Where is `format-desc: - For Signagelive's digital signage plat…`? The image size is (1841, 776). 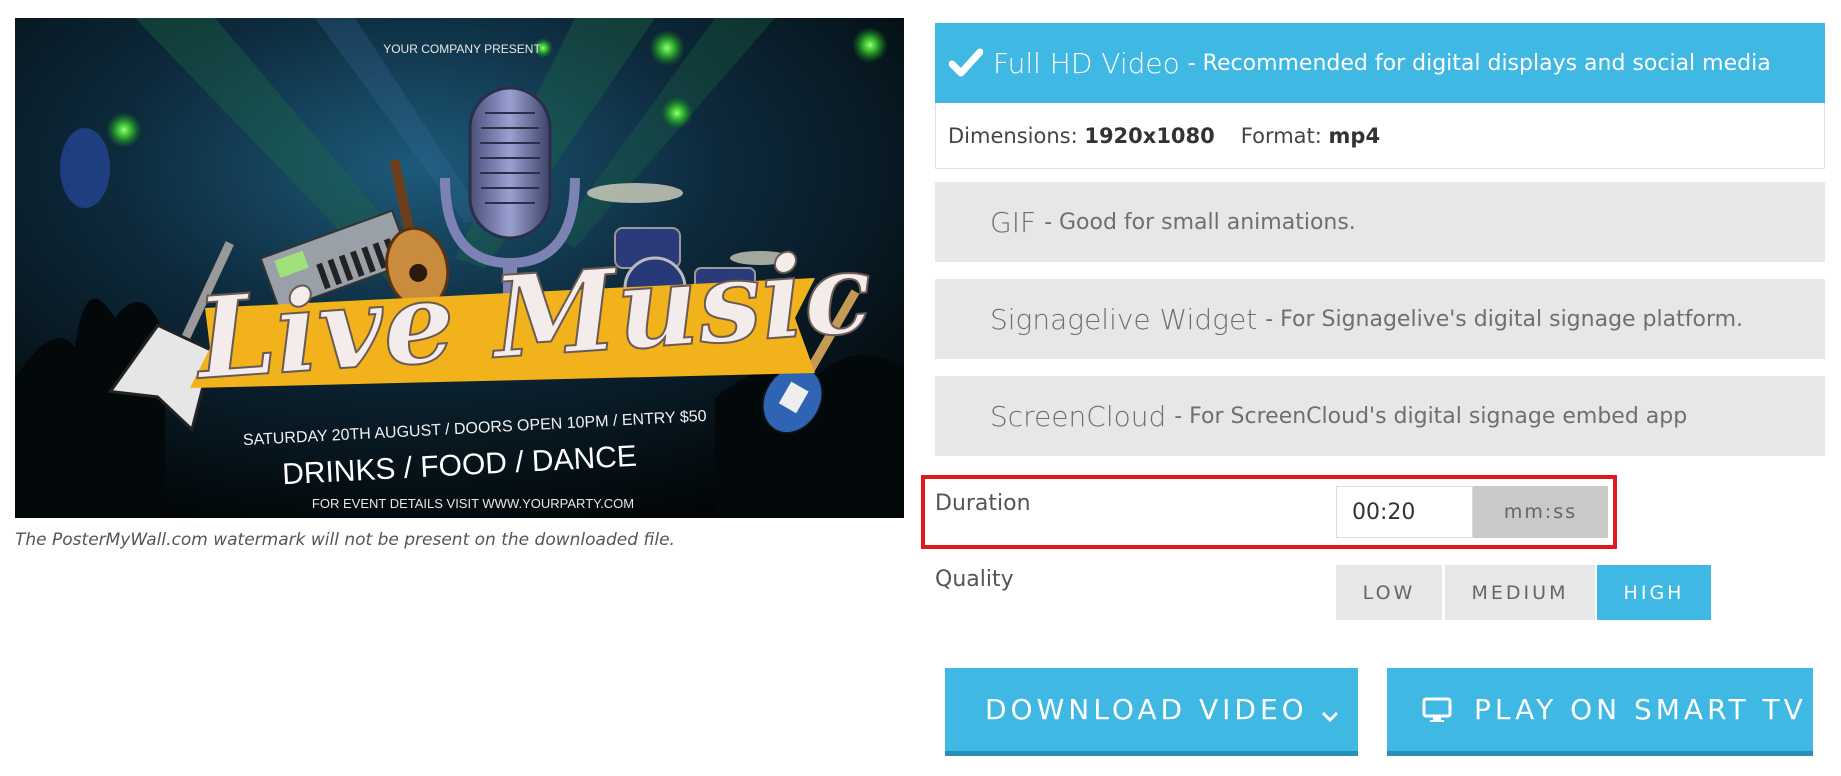
format-desc: - For Signagelive's digital signage plat… is located at coordinates (1504, 319).